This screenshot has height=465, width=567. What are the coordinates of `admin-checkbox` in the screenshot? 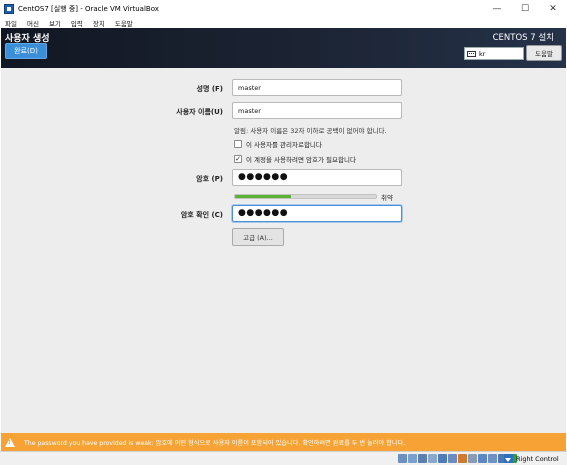 It's located at (238, 144).